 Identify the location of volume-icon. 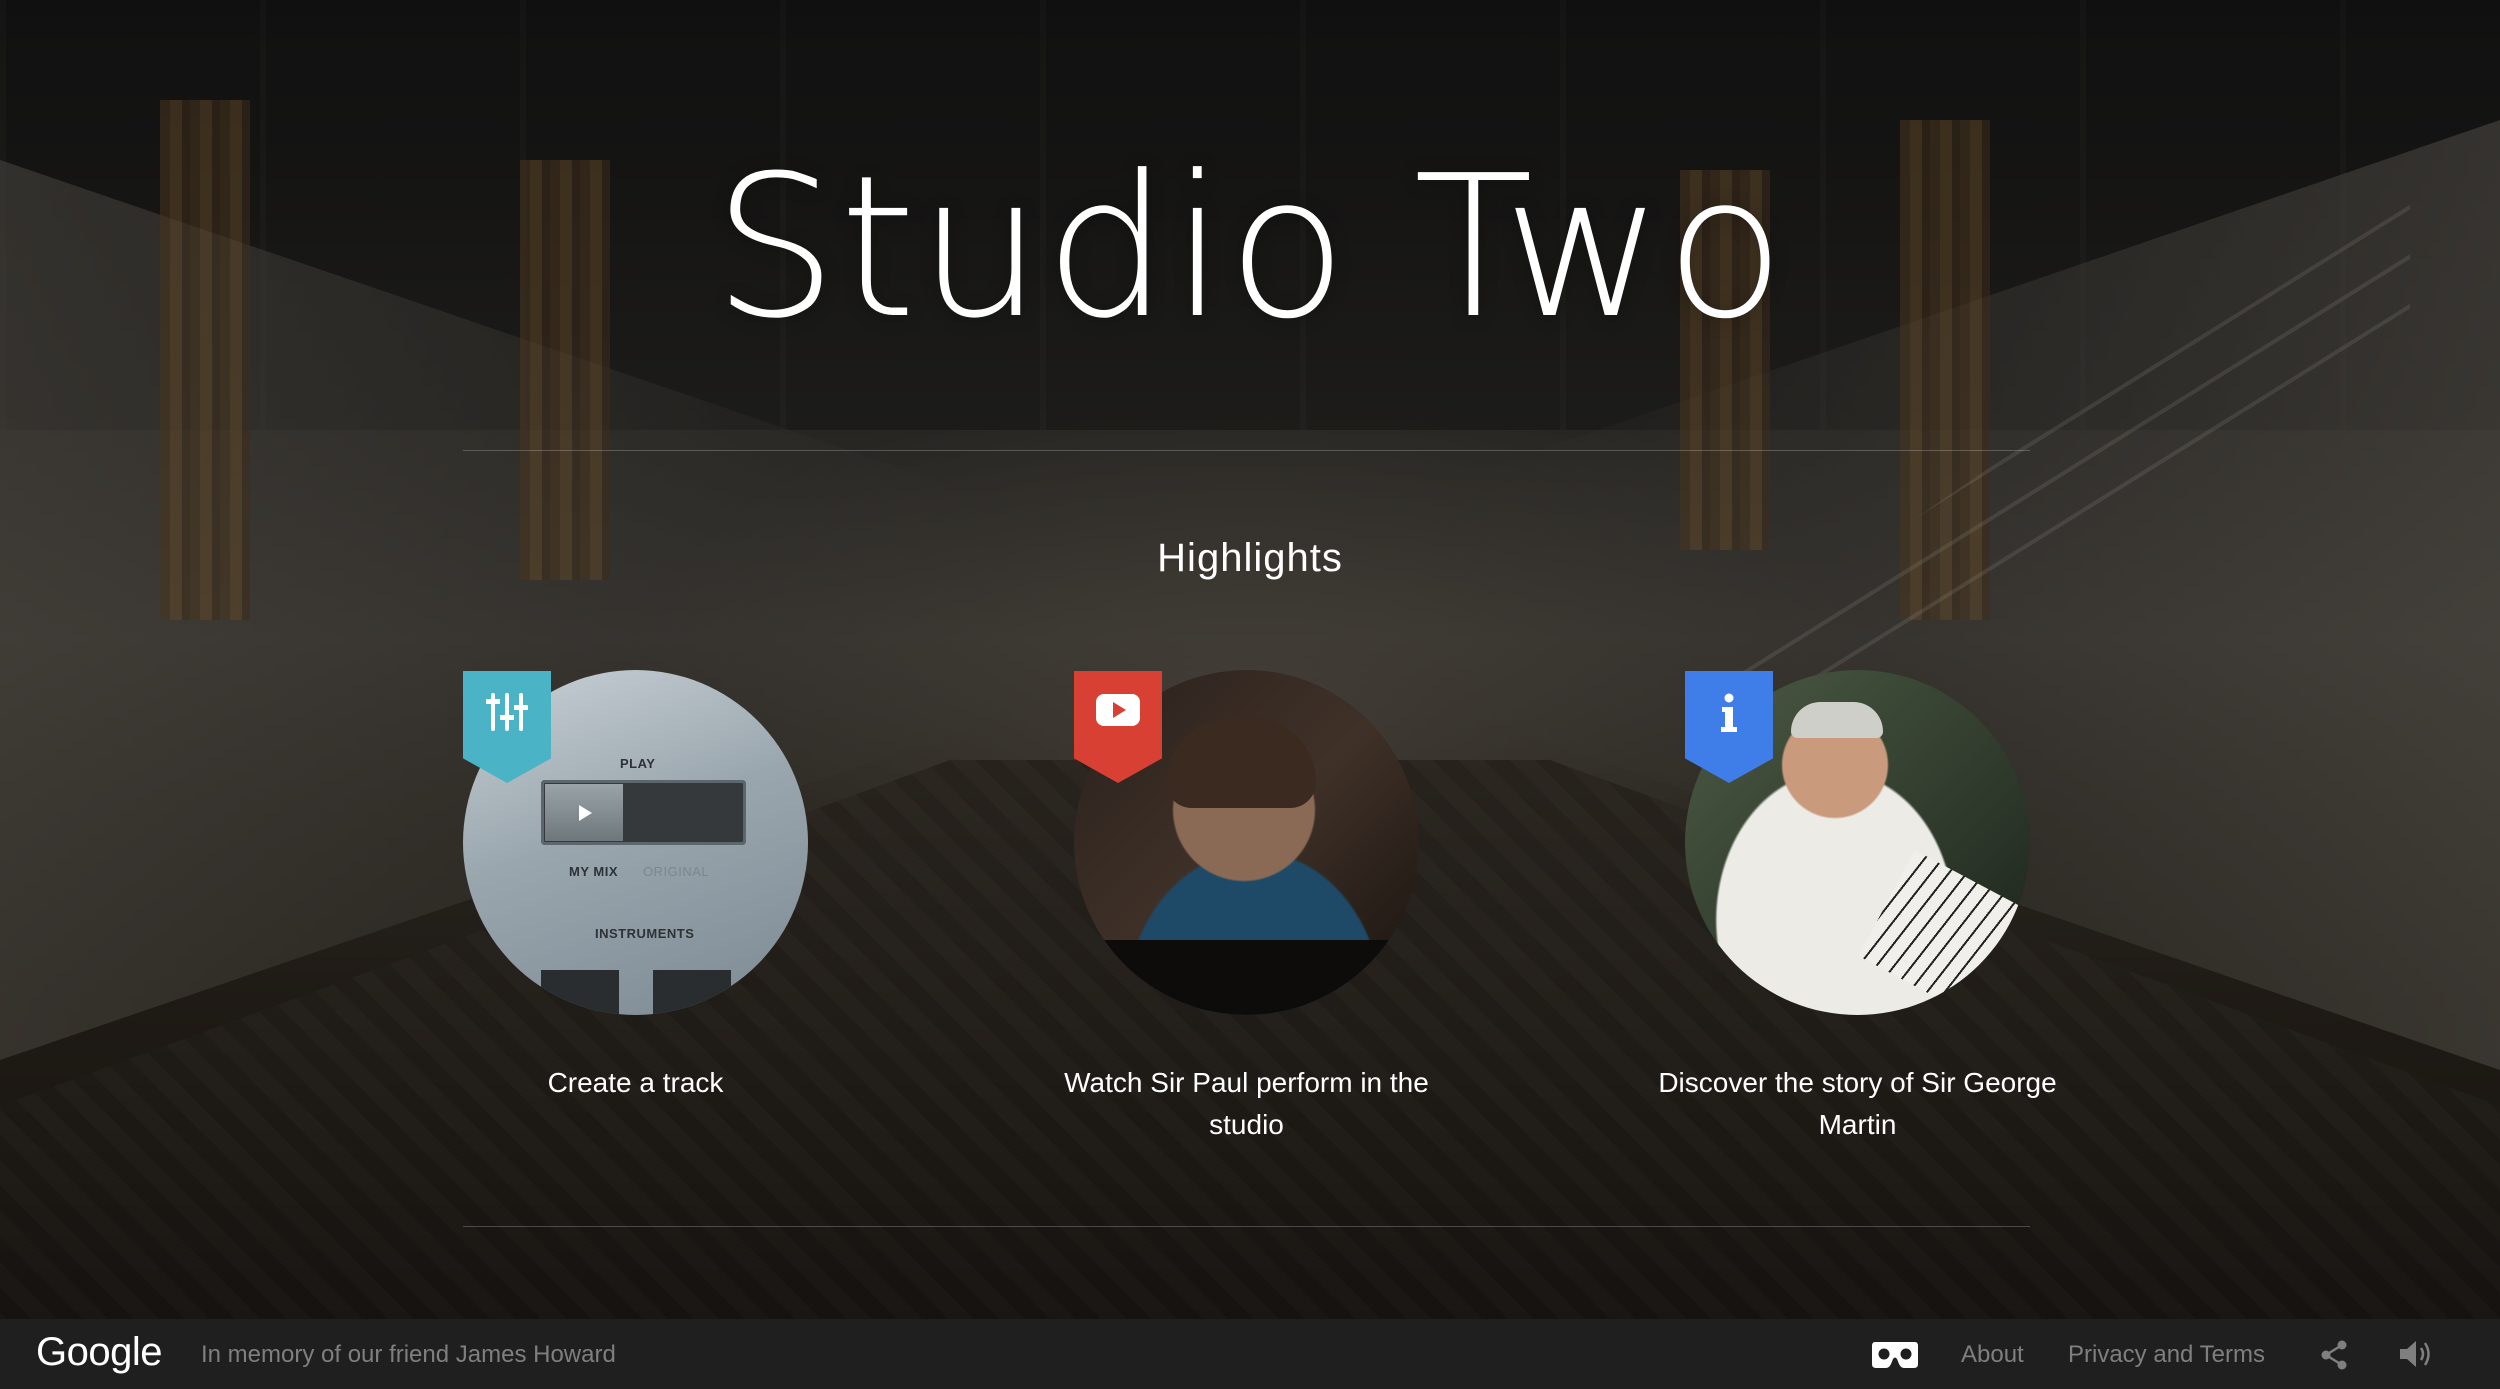
(2416, 1356).